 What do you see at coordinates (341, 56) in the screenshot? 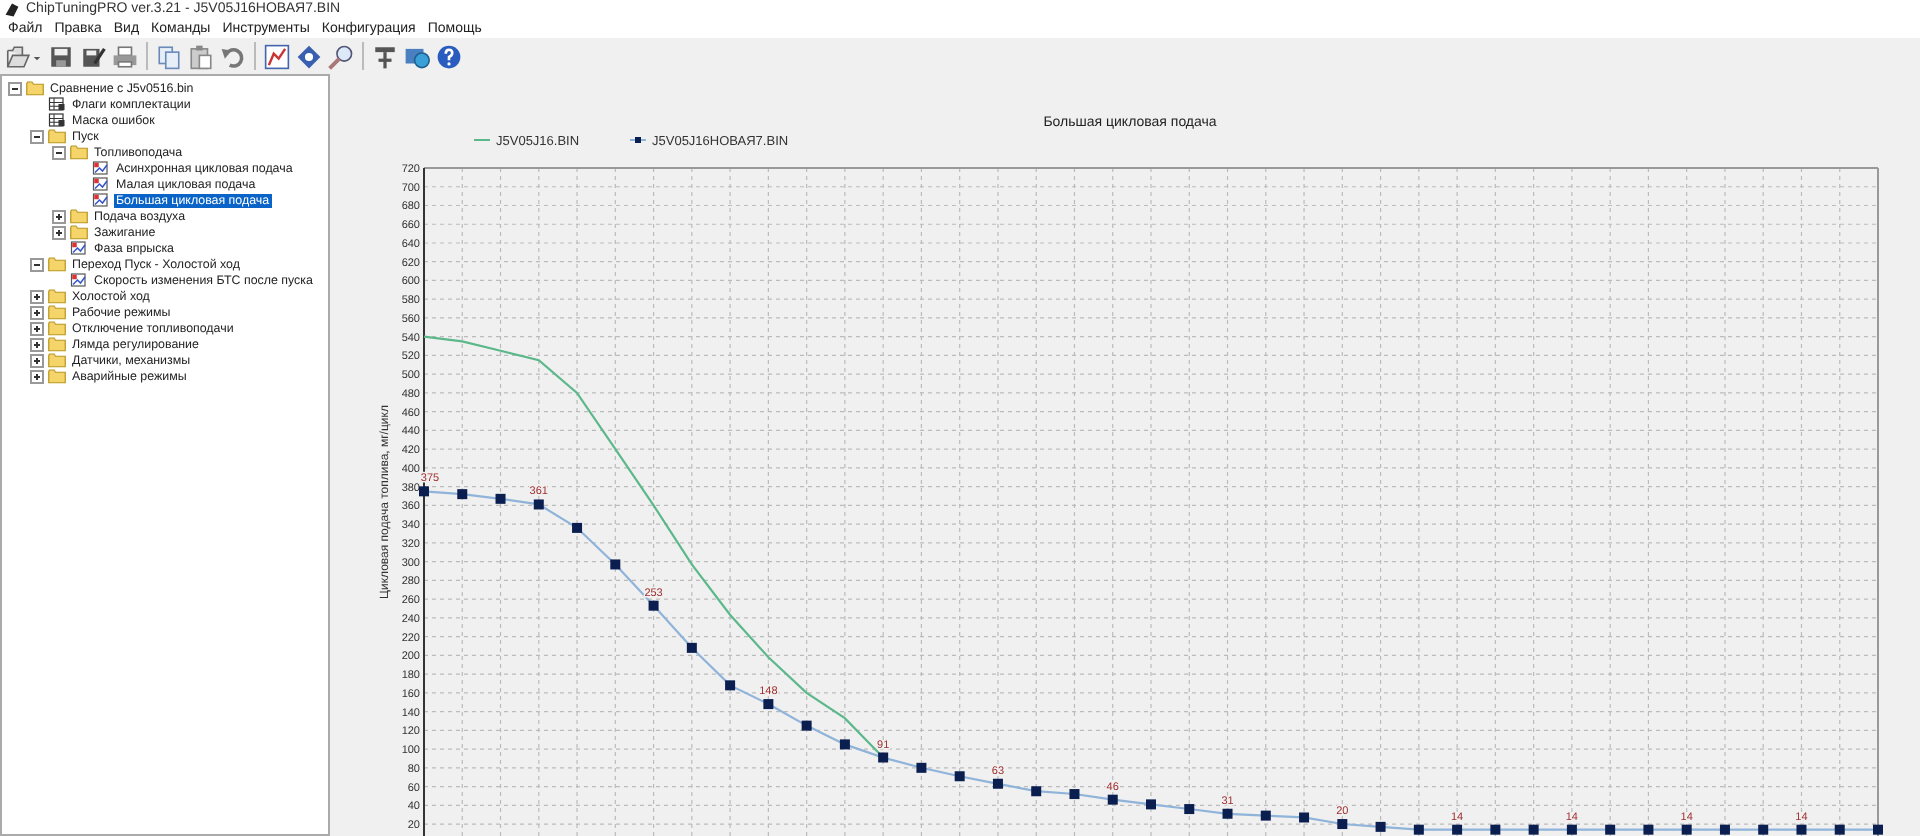
I see `search-icon` at bounding box center [341, 56].